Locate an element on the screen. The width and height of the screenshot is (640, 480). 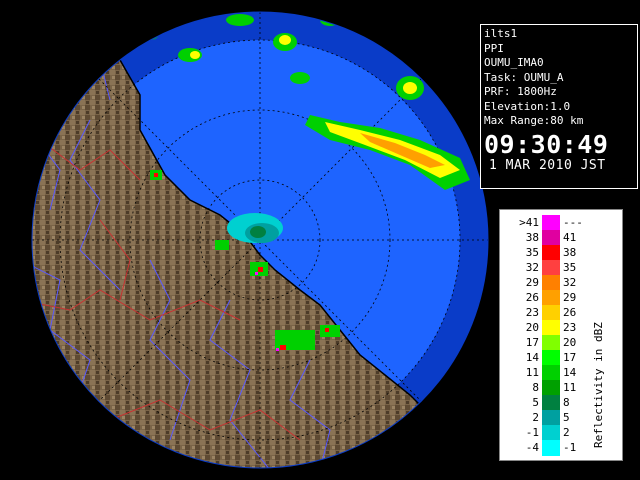
legend-row-high: 23 is located at coordinates (570, 327).